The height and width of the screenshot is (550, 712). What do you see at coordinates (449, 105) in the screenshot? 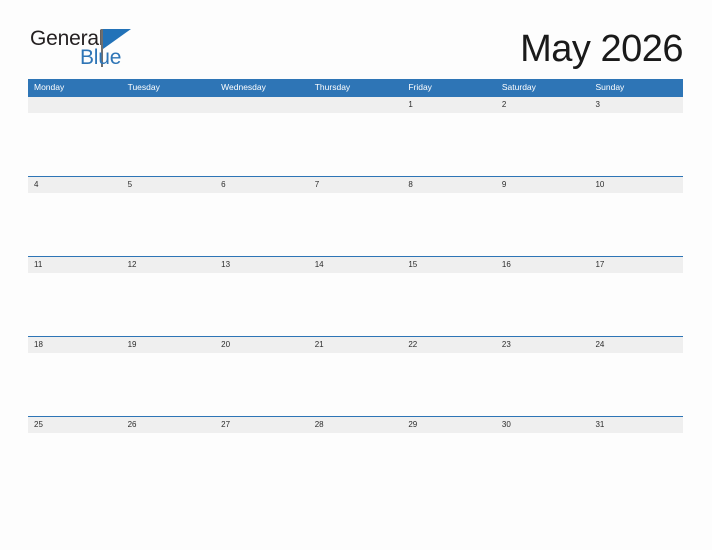
I see `day-cell: 1` at bounding box center [449, 105].